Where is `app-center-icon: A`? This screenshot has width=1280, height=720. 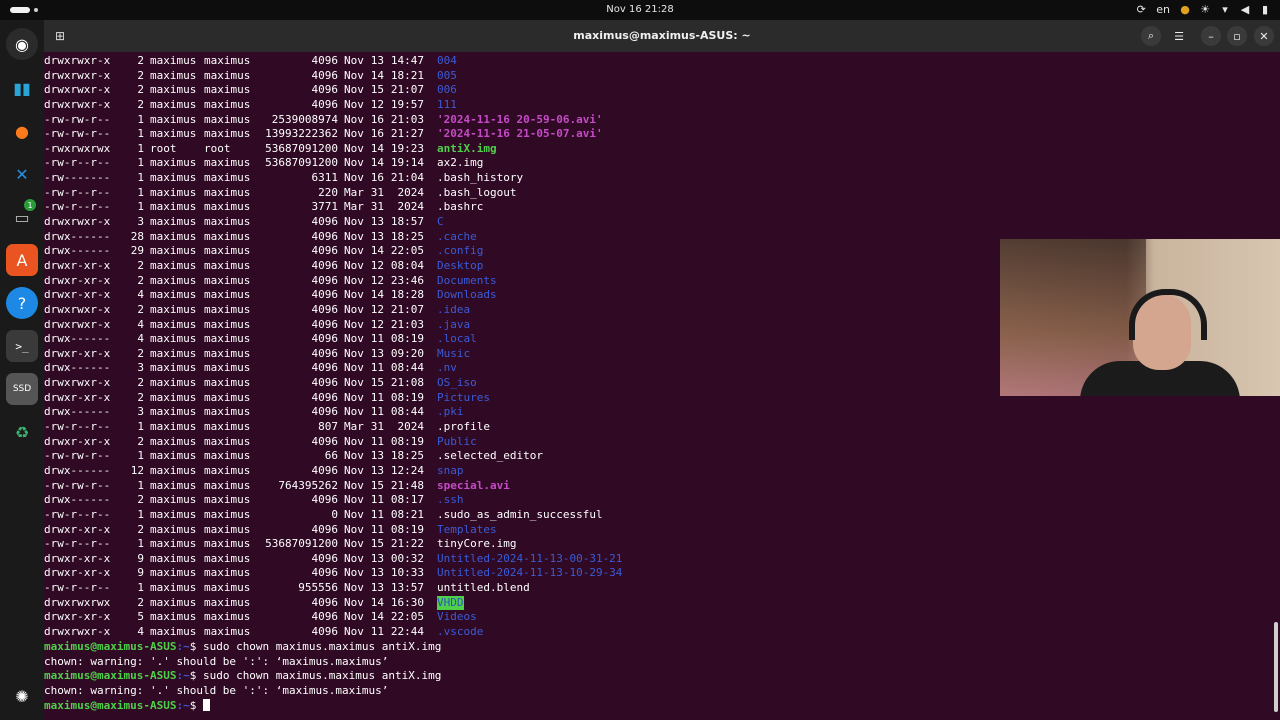 app-center-icon: A is located at coordinates (22, 260).